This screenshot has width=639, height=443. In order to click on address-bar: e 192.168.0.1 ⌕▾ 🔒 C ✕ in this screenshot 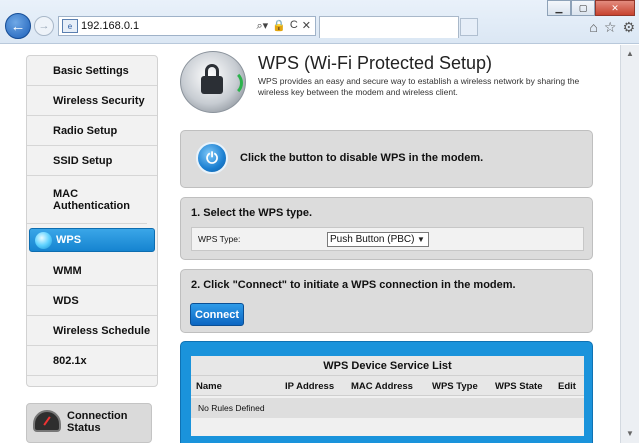, I will do `click(187, 26)`.